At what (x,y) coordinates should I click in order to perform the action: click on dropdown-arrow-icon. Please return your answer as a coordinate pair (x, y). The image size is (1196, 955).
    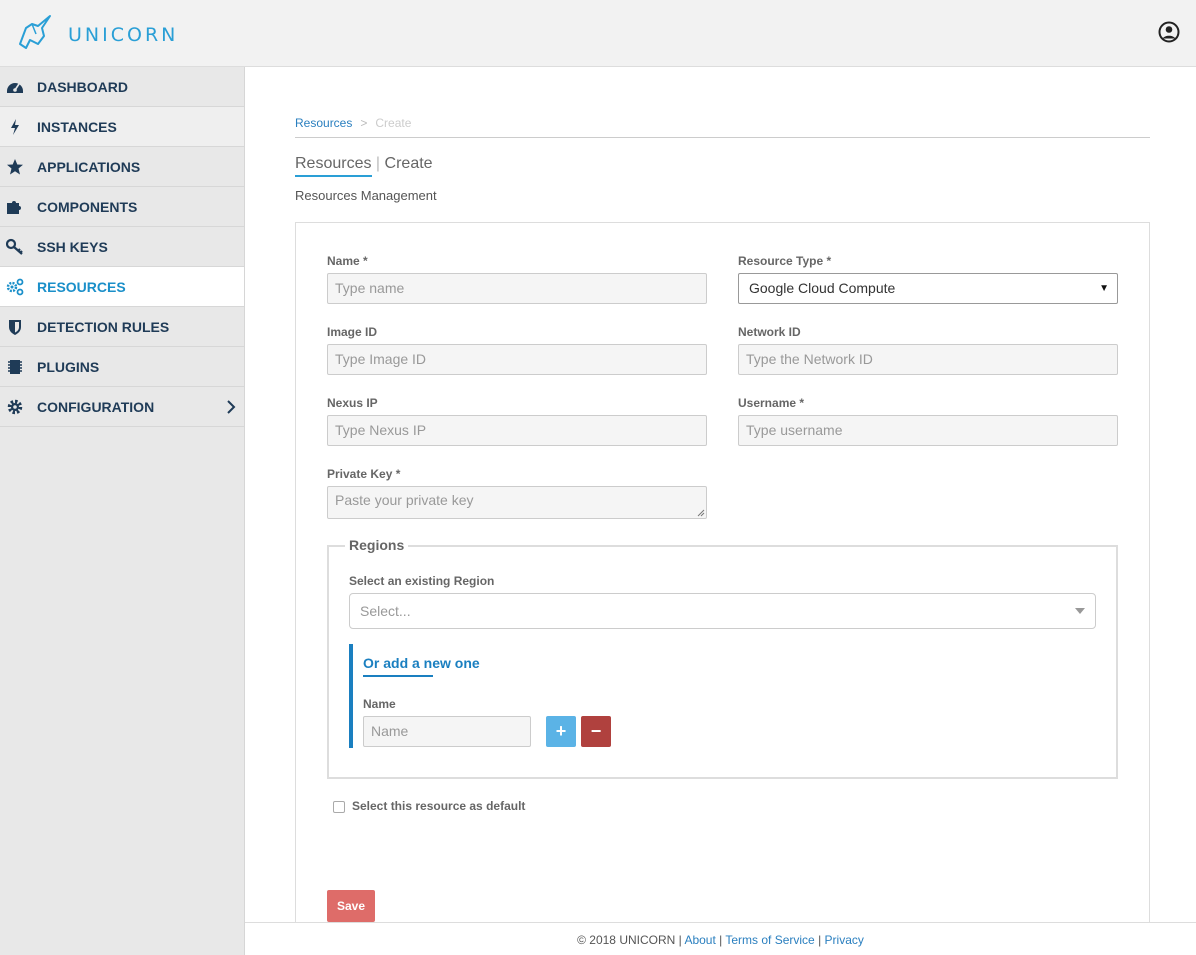
    Looking at the image, I should click on (1080, 611).